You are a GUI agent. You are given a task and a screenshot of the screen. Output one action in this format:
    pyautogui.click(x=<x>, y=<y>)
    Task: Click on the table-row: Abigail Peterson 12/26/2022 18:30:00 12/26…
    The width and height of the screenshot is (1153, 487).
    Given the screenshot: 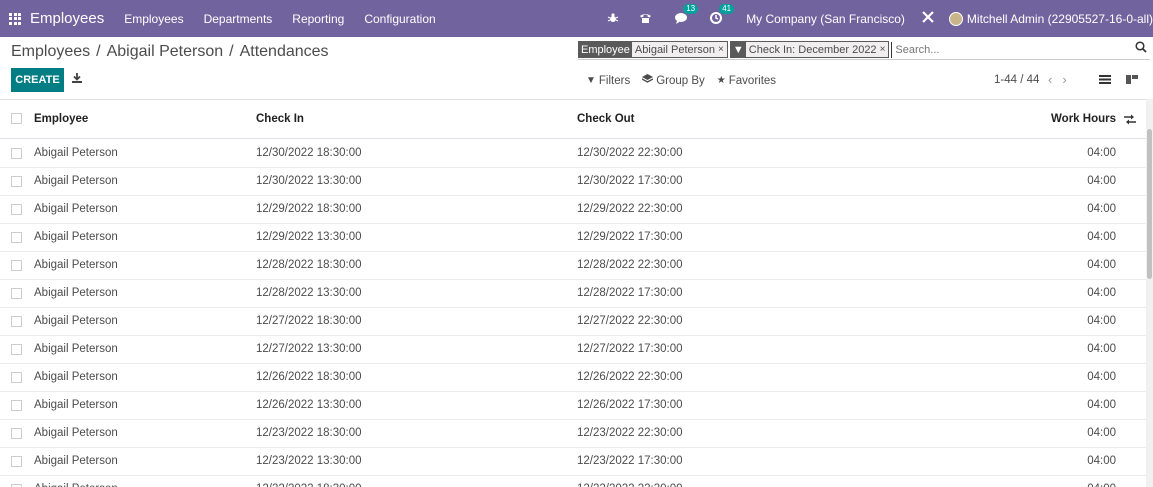 What is the action you would take?
    pyautogui.click(x=573, y=378)
    